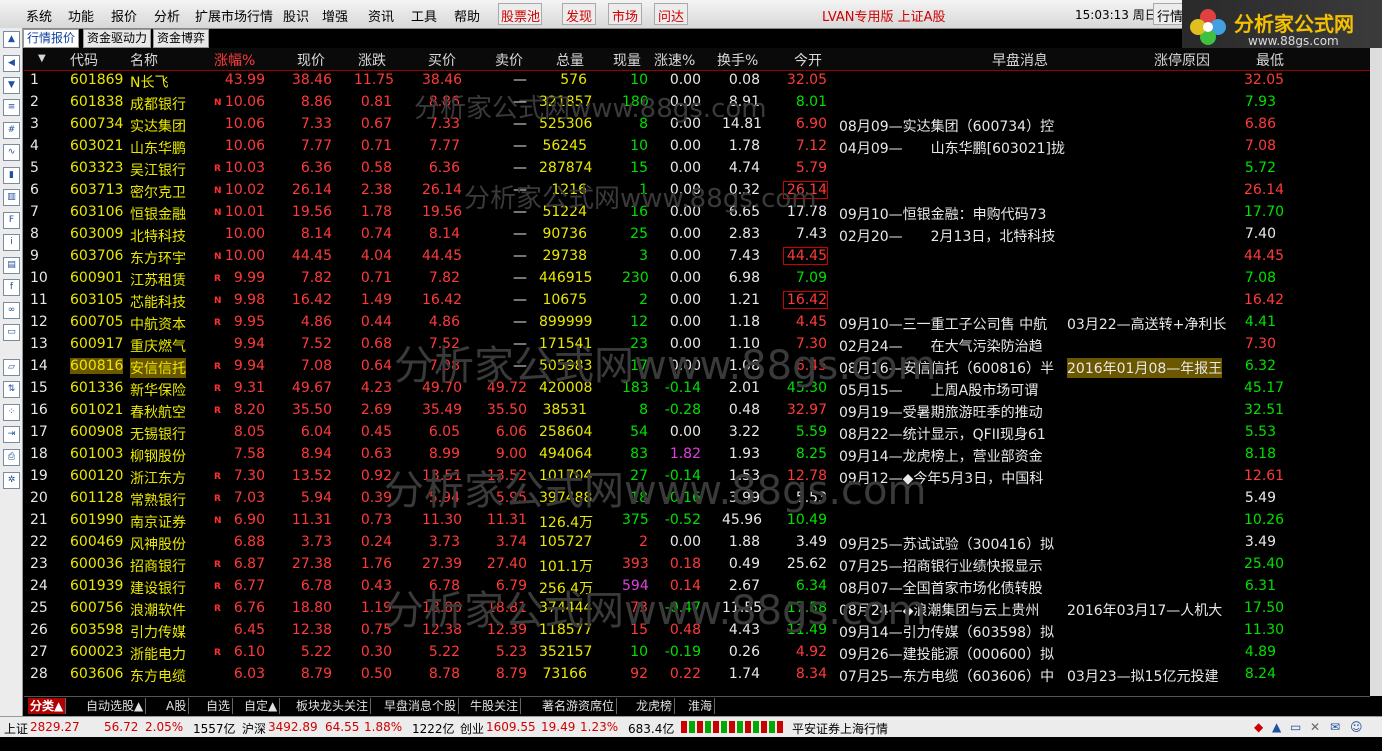  I want to click on col-price: 现价, so click(311, 60).